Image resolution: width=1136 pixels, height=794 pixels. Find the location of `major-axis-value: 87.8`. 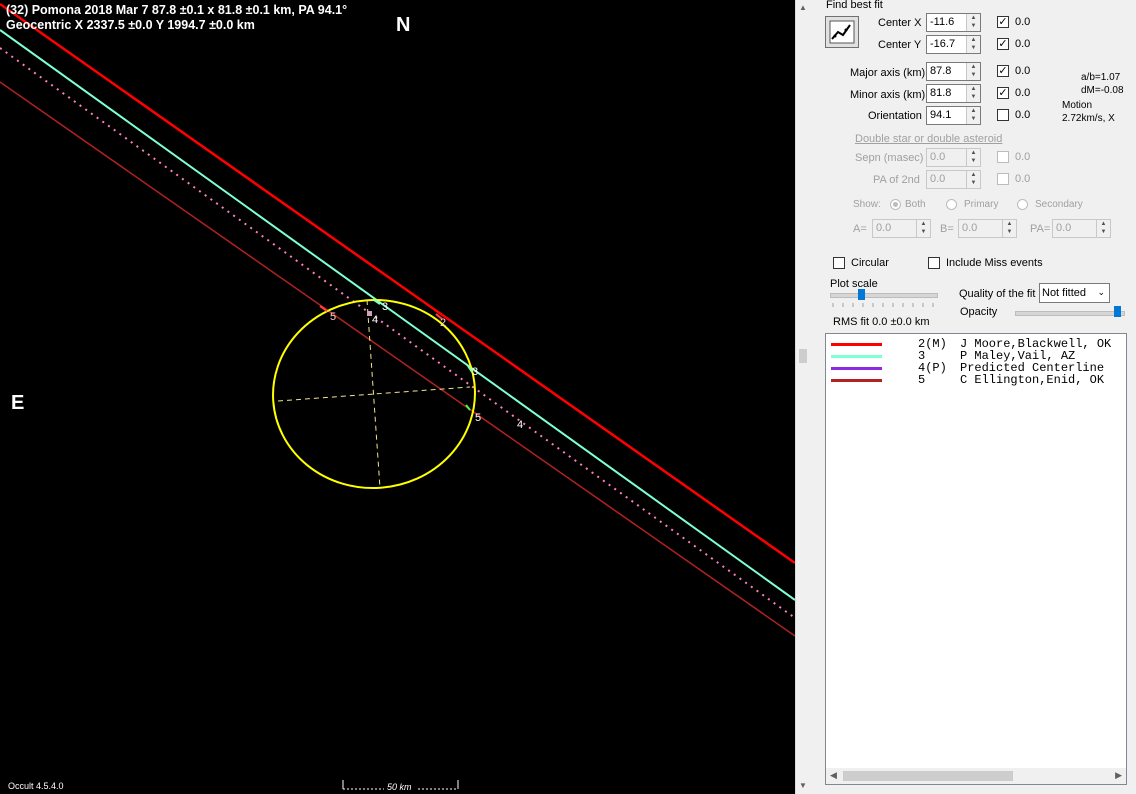

major-axis-value: 87.8 is located at coordinates (941, 71).